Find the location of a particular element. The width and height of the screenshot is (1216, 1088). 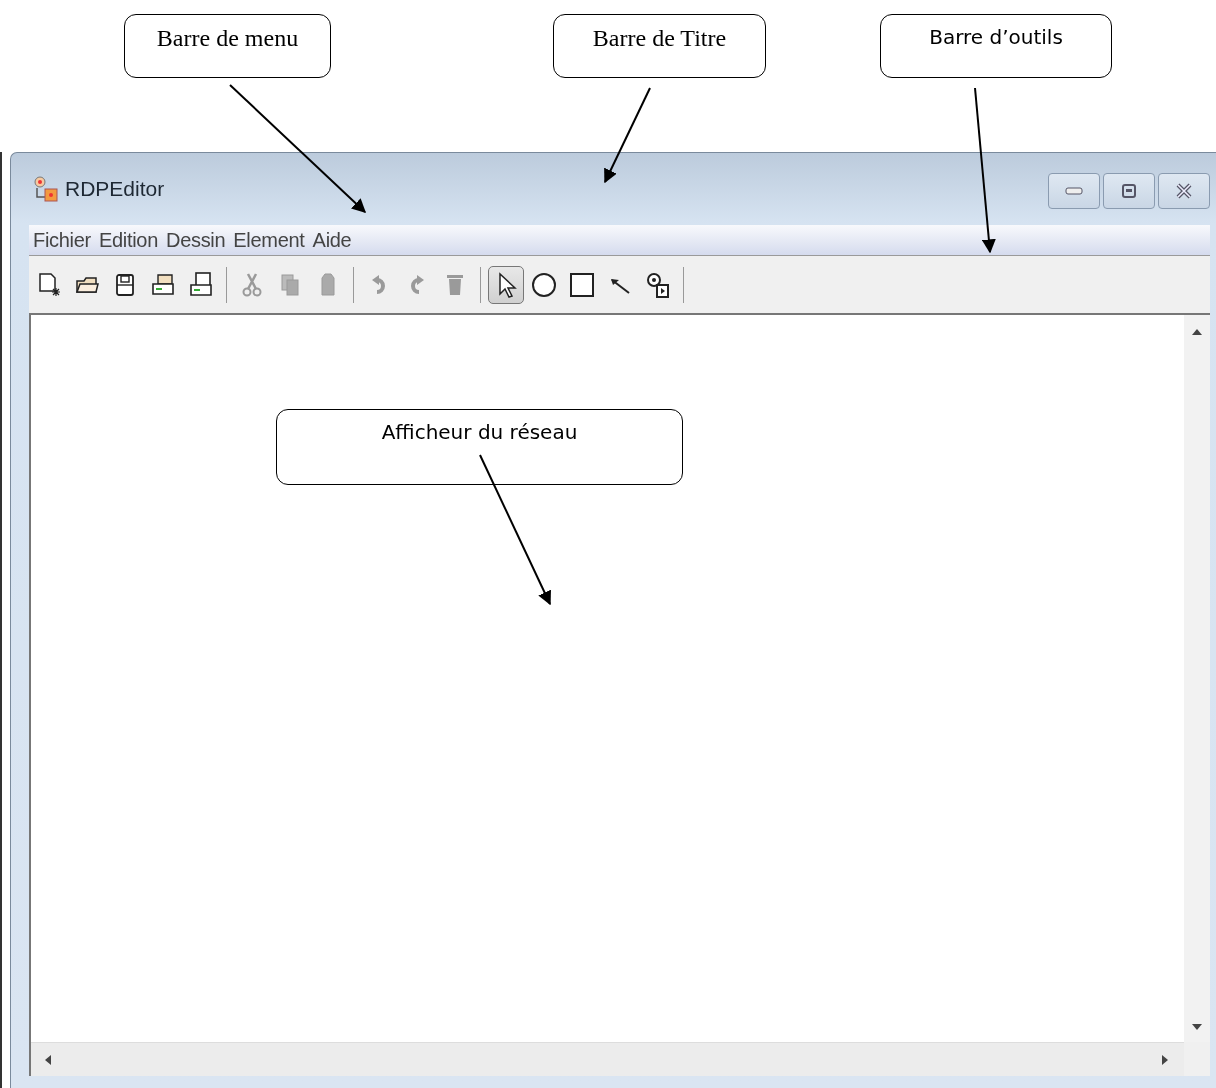

callout: Barre de Titre is located at coordinates (659, 46).